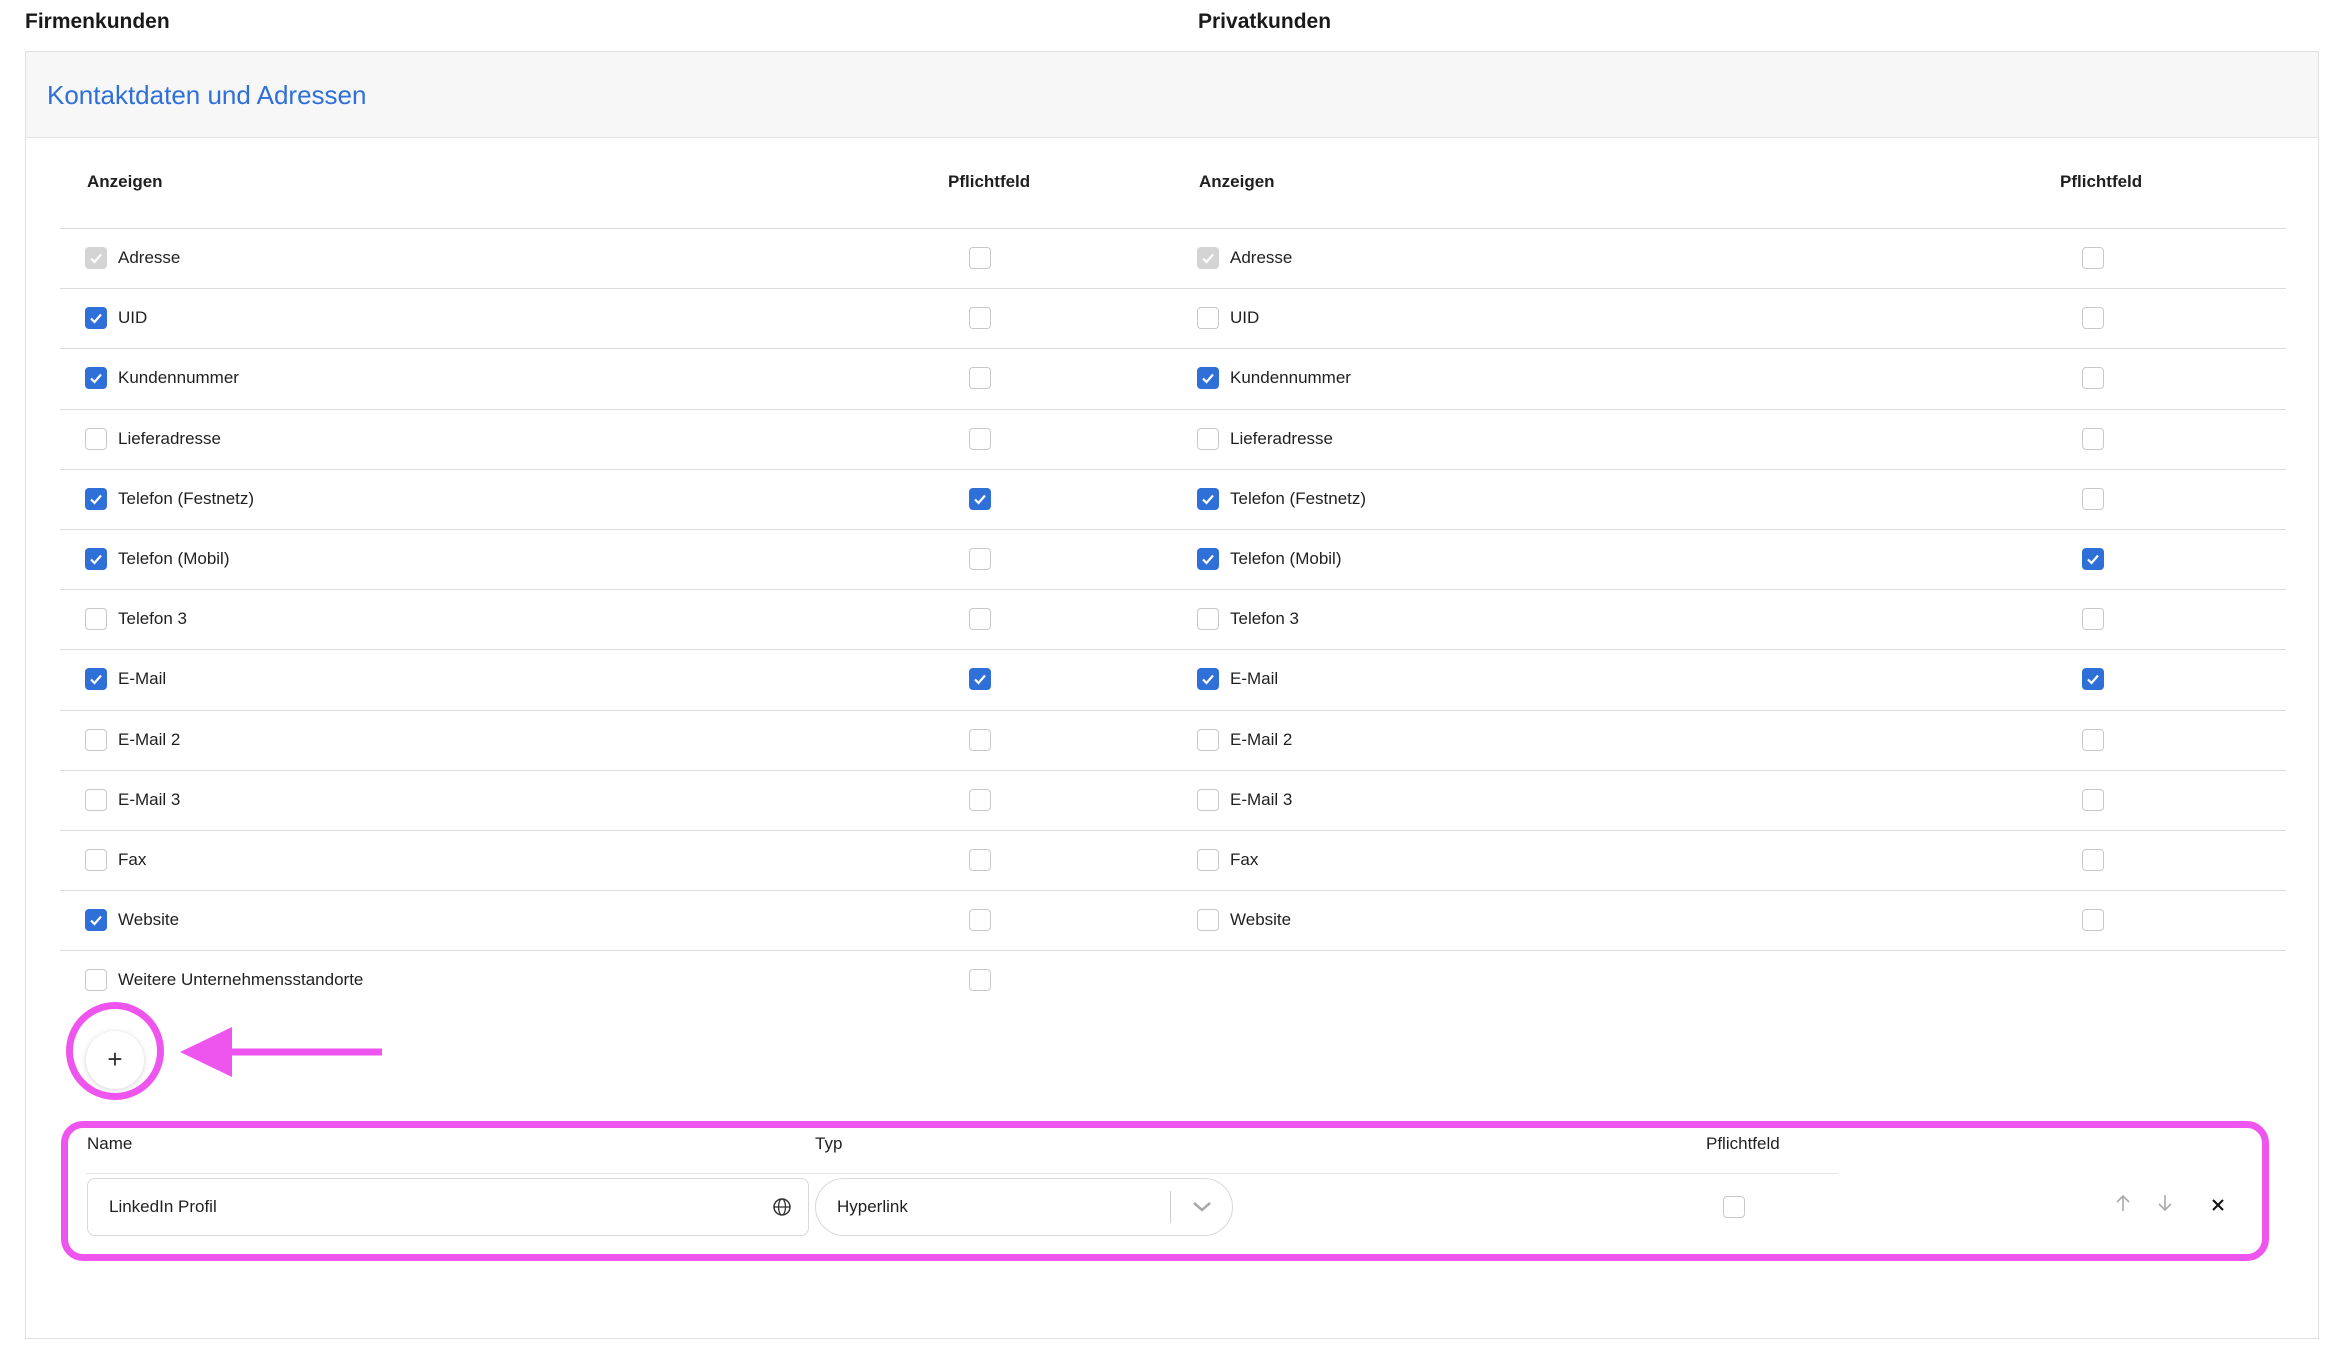  What do you see at coordinates (149, 799) in the screenshot?
I see `firmen-label-e-mail-3: E-Mail 3` at bounding box center [149, 799].